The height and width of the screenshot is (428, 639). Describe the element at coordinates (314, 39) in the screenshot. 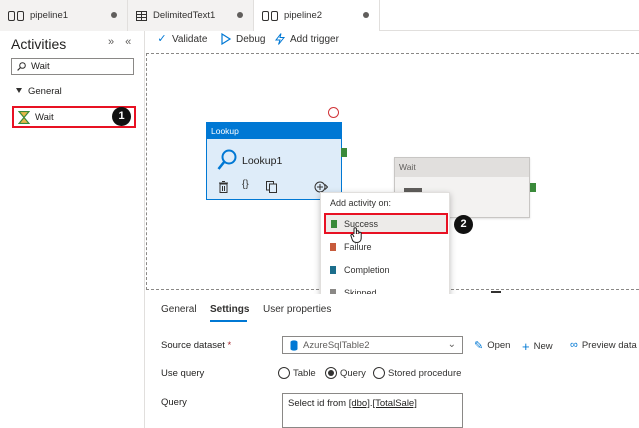

I see `add-trigger-label: Add trigger` at that location.